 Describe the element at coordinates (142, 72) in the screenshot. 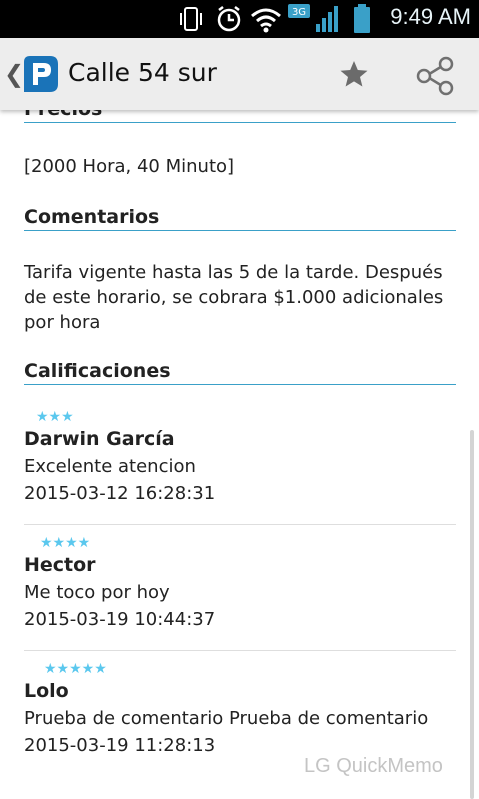

I see `page-title: Calle 54 sur` at that location.